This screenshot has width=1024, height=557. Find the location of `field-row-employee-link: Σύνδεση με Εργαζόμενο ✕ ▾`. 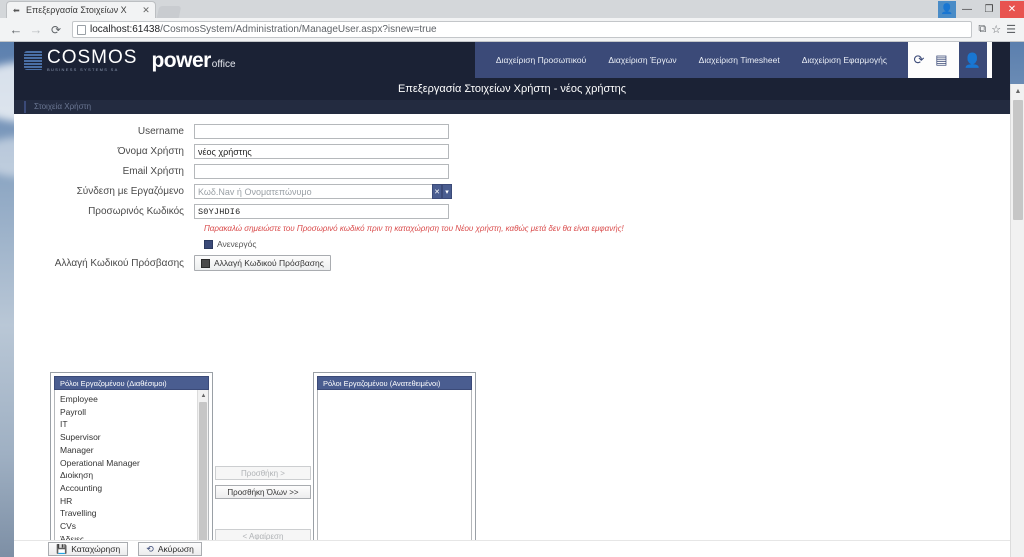

field-row-employee-link: Σύνδεση με Εργαζόμενο ✕ ▾ is located at coordinates (512, 191).